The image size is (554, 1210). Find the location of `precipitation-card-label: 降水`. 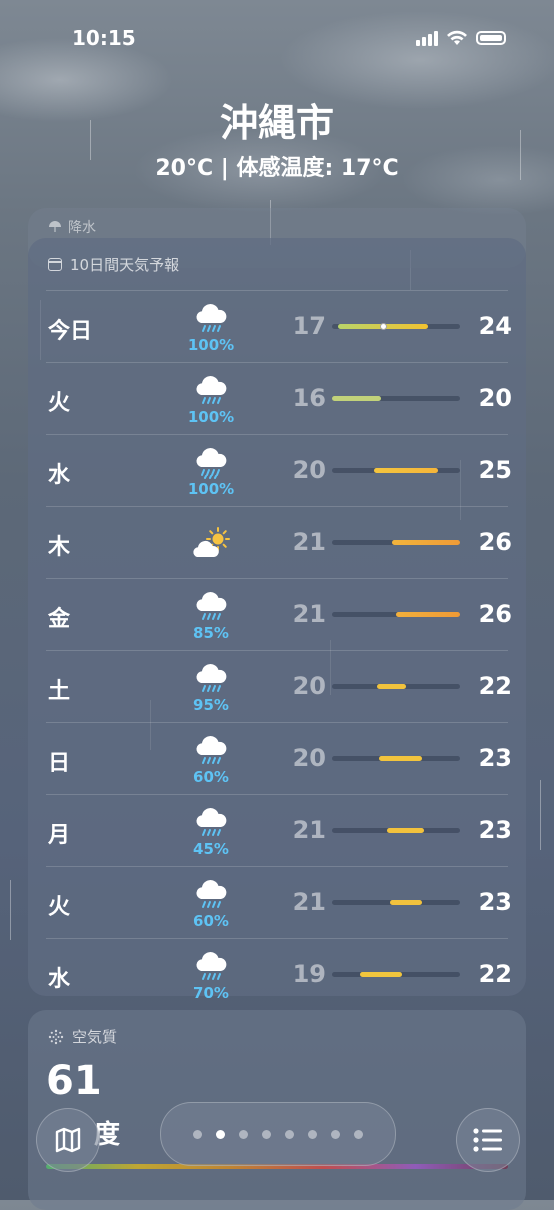

precipitation-card-label: 降水 is located at coordinates (72, 227).